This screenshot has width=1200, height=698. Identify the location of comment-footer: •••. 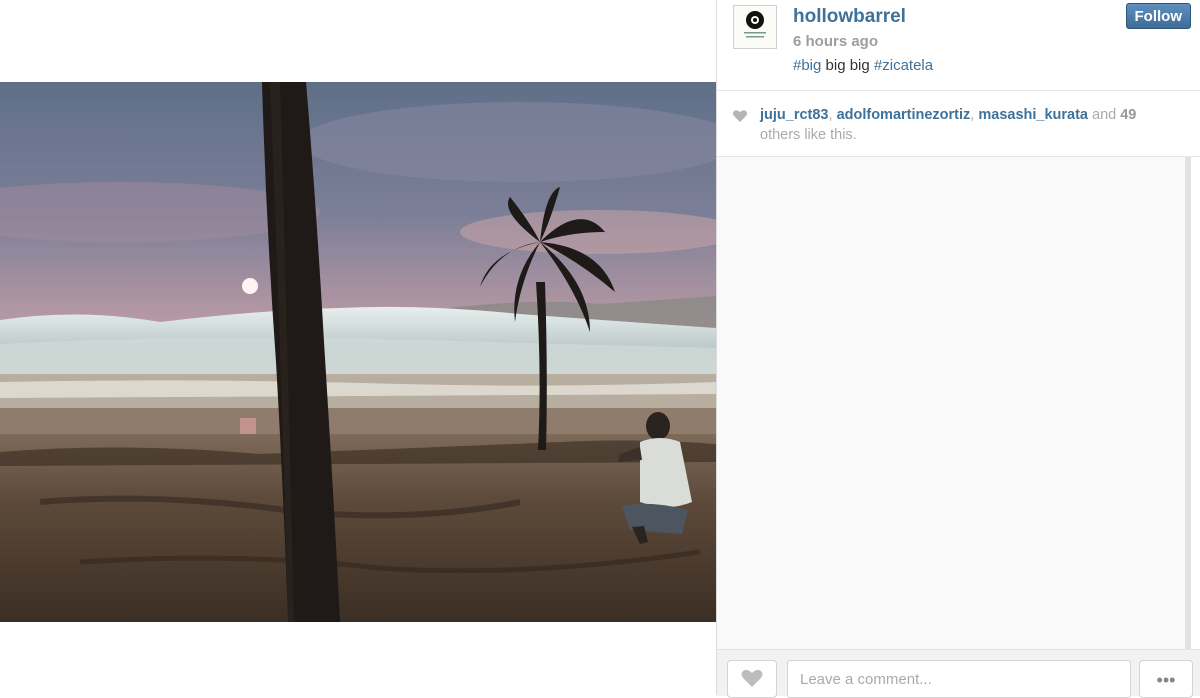
(958, 673).